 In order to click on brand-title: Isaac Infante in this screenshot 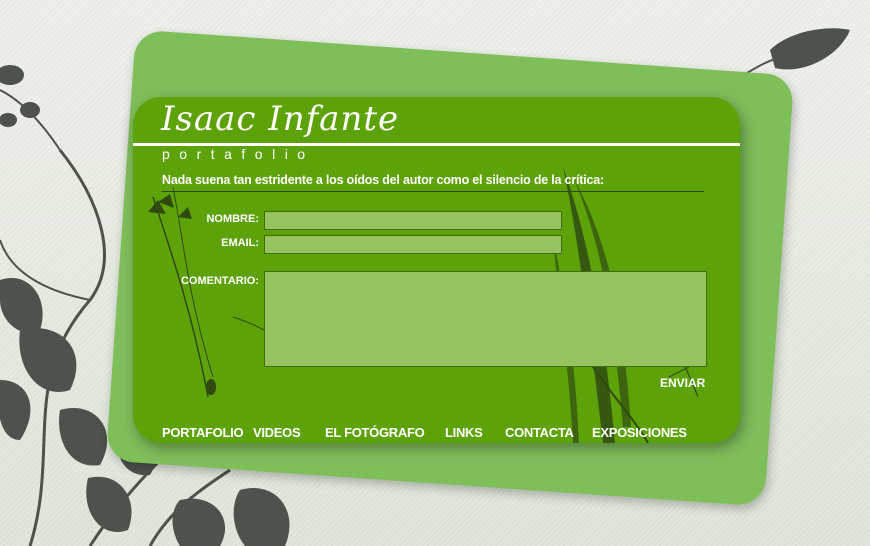, I will do `click(280, 119)`.